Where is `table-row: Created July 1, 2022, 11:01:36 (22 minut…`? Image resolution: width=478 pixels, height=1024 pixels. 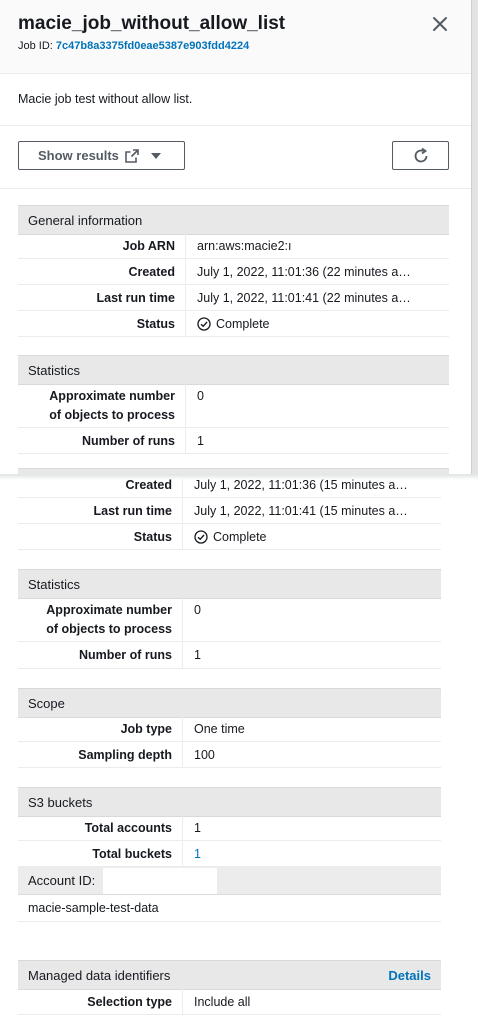
table-row: Created July 1, 2022, 11:01:36 (22 minut… is located at coordinates (233, 272).